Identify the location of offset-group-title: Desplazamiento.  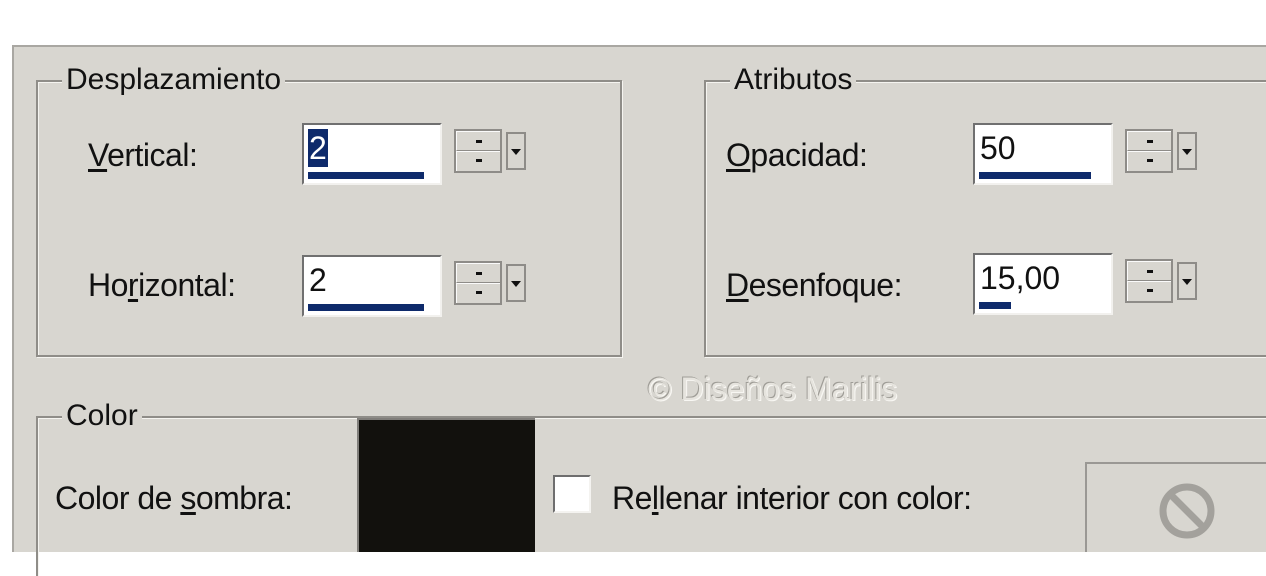
(174, 80).